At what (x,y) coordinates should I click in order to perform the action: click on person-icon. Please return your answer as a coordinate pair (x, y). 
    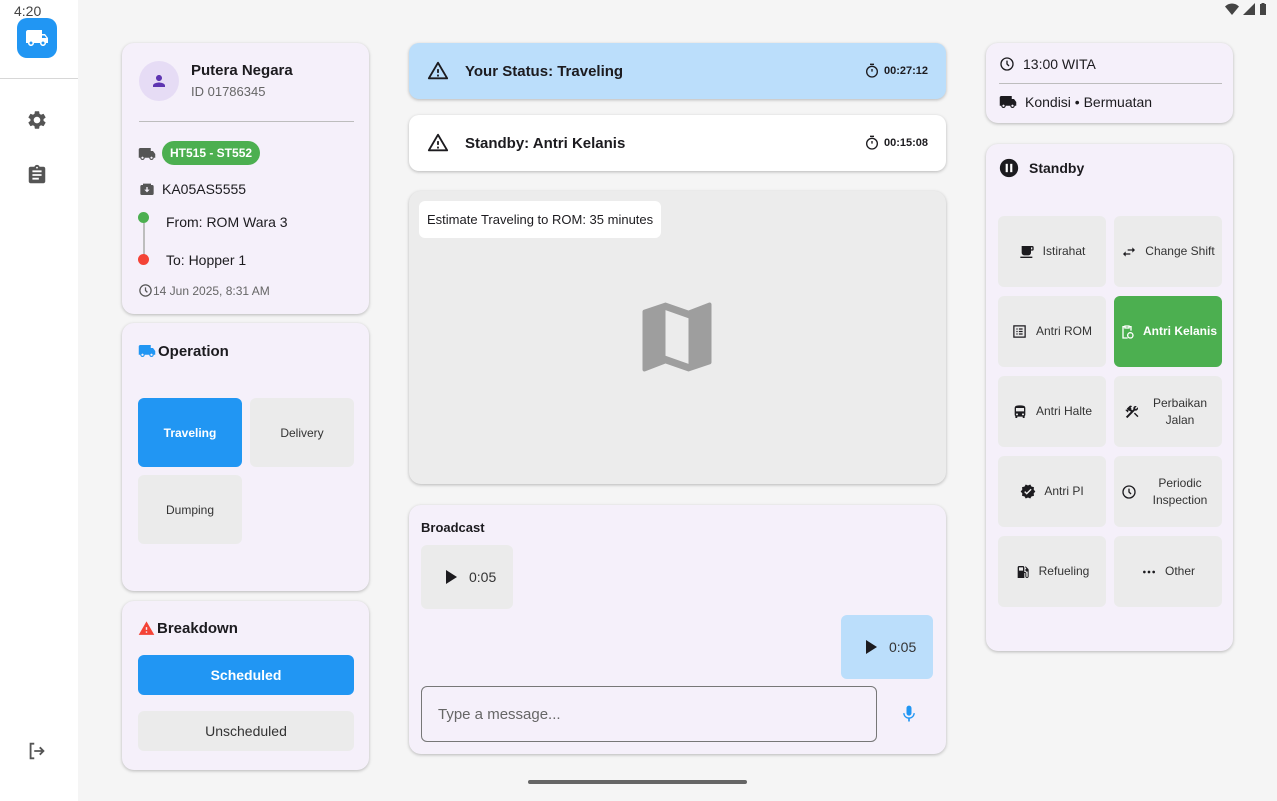
    Looking at the image, I should click on (159, 81).